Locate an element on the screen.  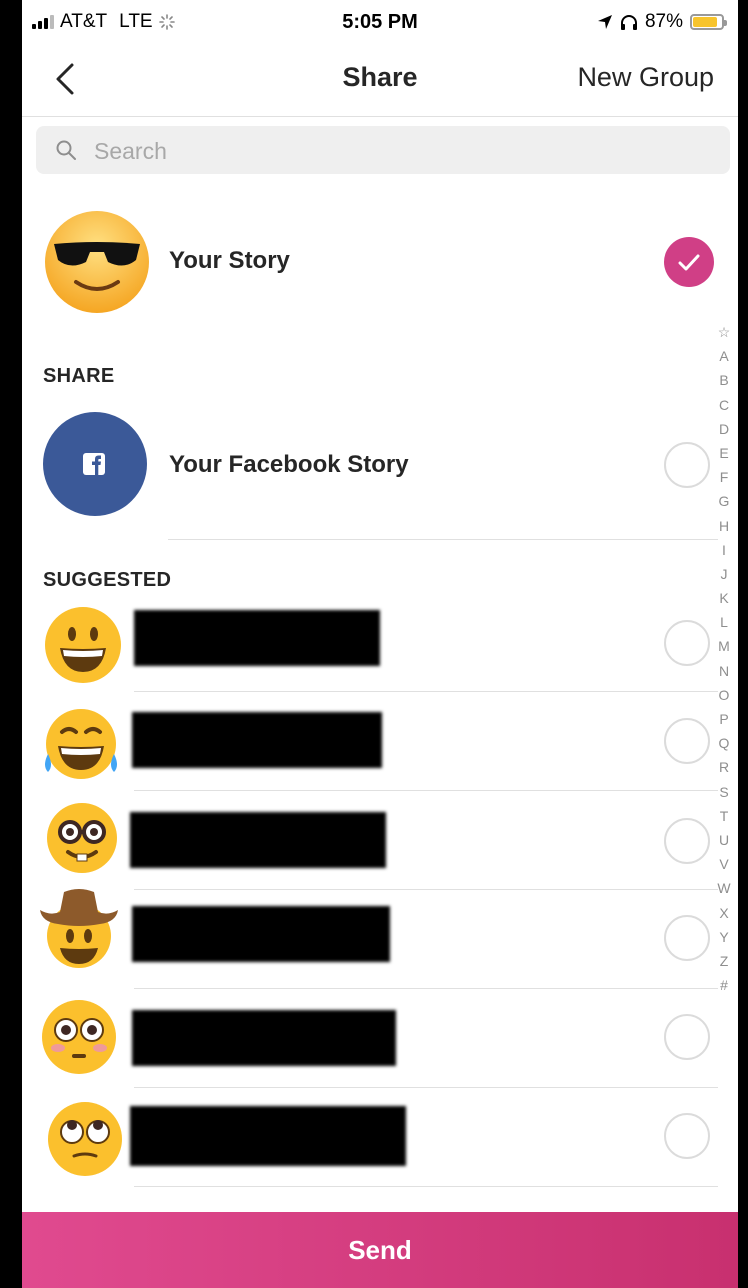
index-letter: X is located at coordinates (724, 913).